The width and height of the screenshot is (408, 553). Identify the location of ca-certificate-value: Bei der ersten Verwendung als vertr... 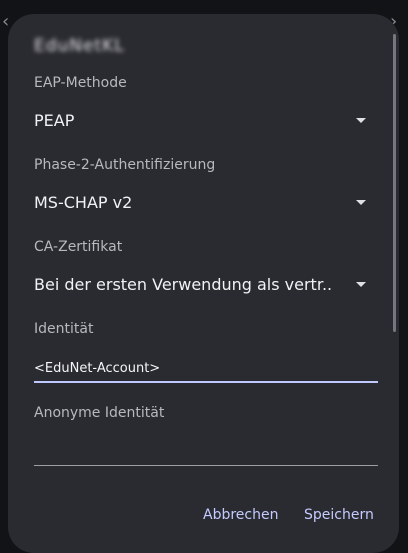
(183, 284).